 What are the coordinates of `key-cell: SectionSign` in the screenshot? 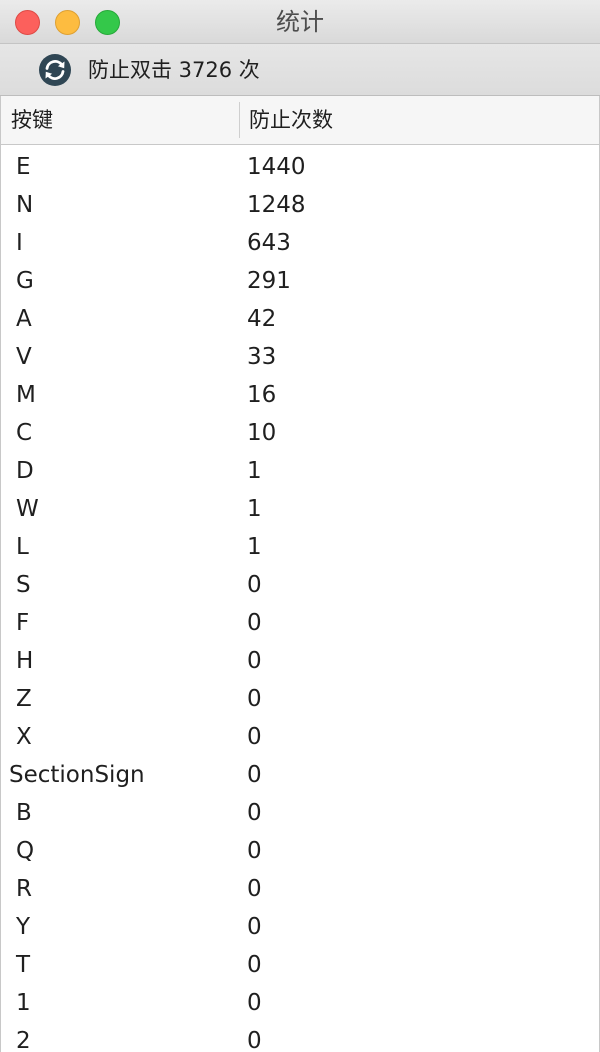 It's located at (77, 775).